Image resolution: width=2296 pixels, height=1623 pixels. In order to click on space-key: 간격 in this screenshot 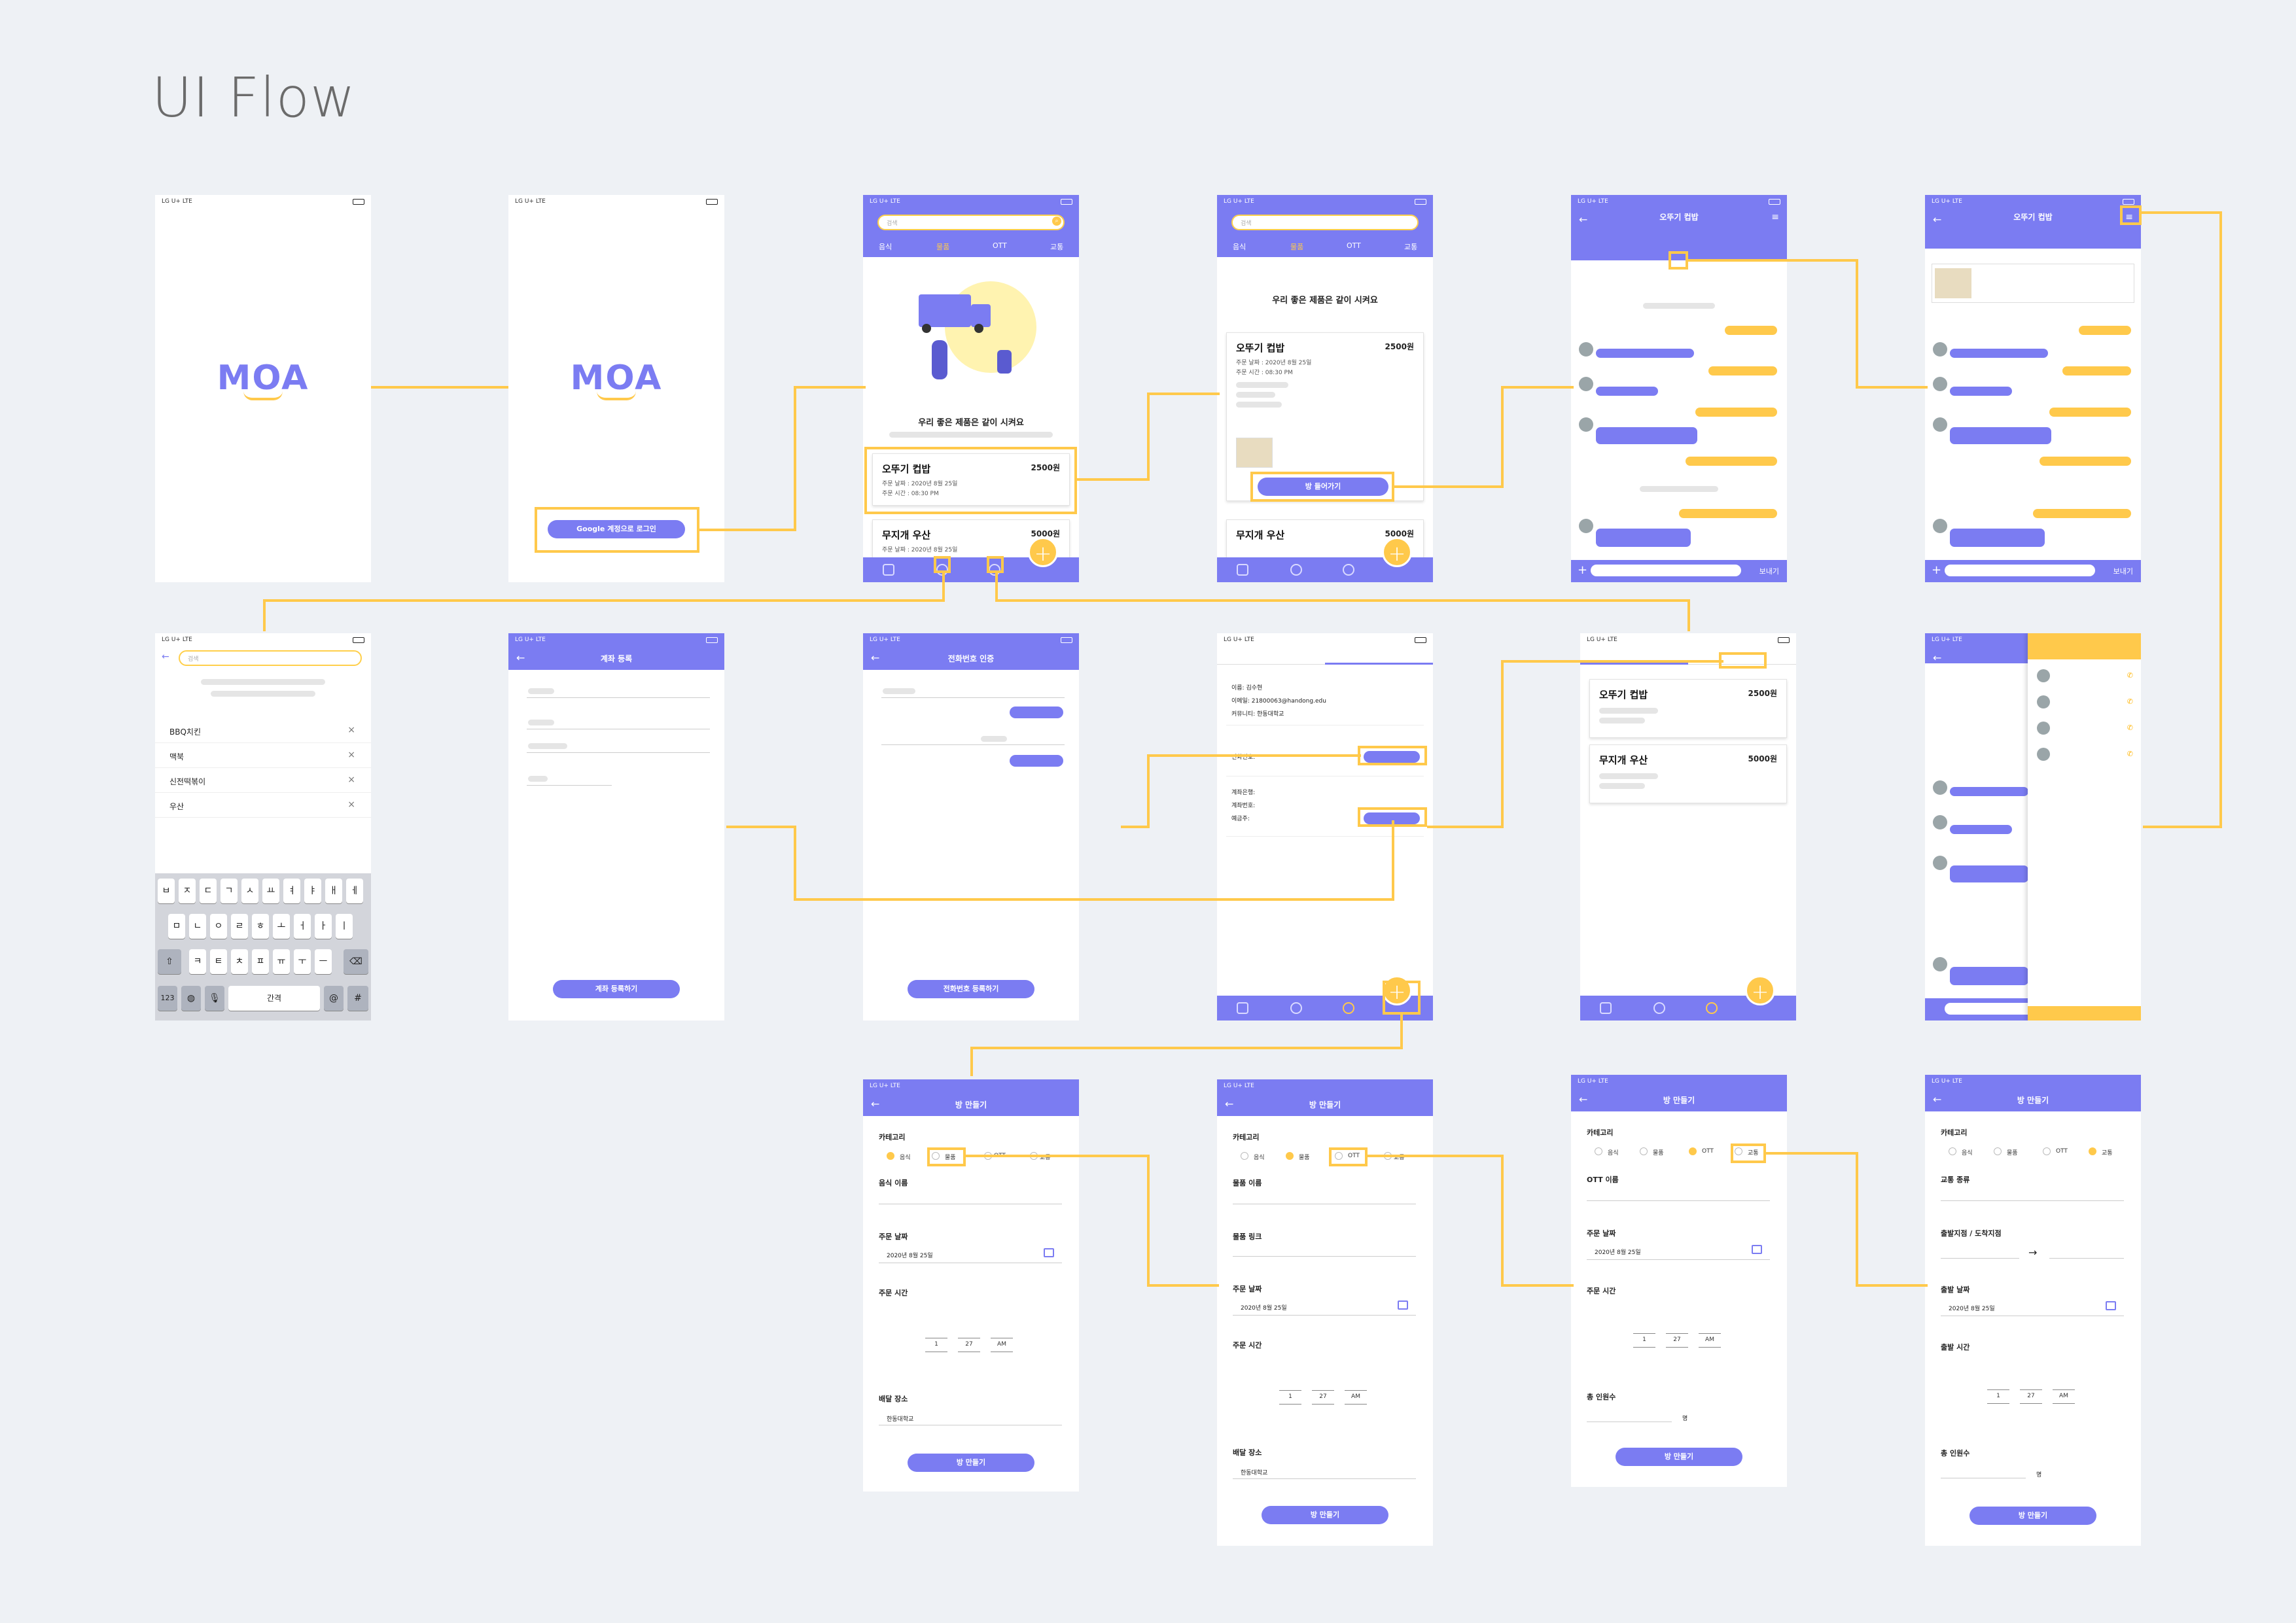, I will do `click(274, 999)`.